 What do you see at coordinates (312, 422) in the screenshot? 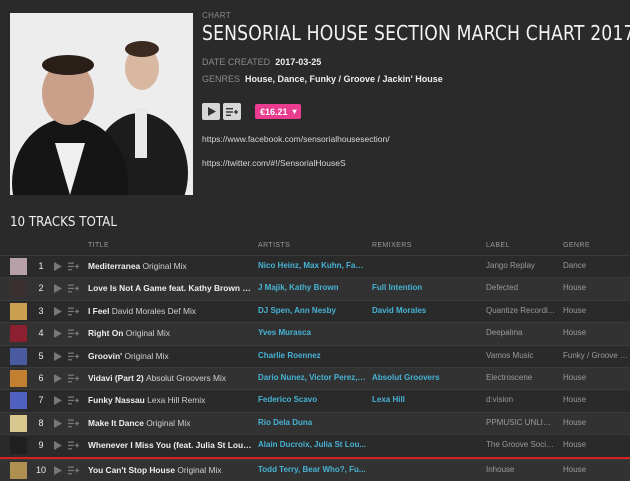
I see `track-artists: Rio Dela Duna` at bounding box center [312, 422].